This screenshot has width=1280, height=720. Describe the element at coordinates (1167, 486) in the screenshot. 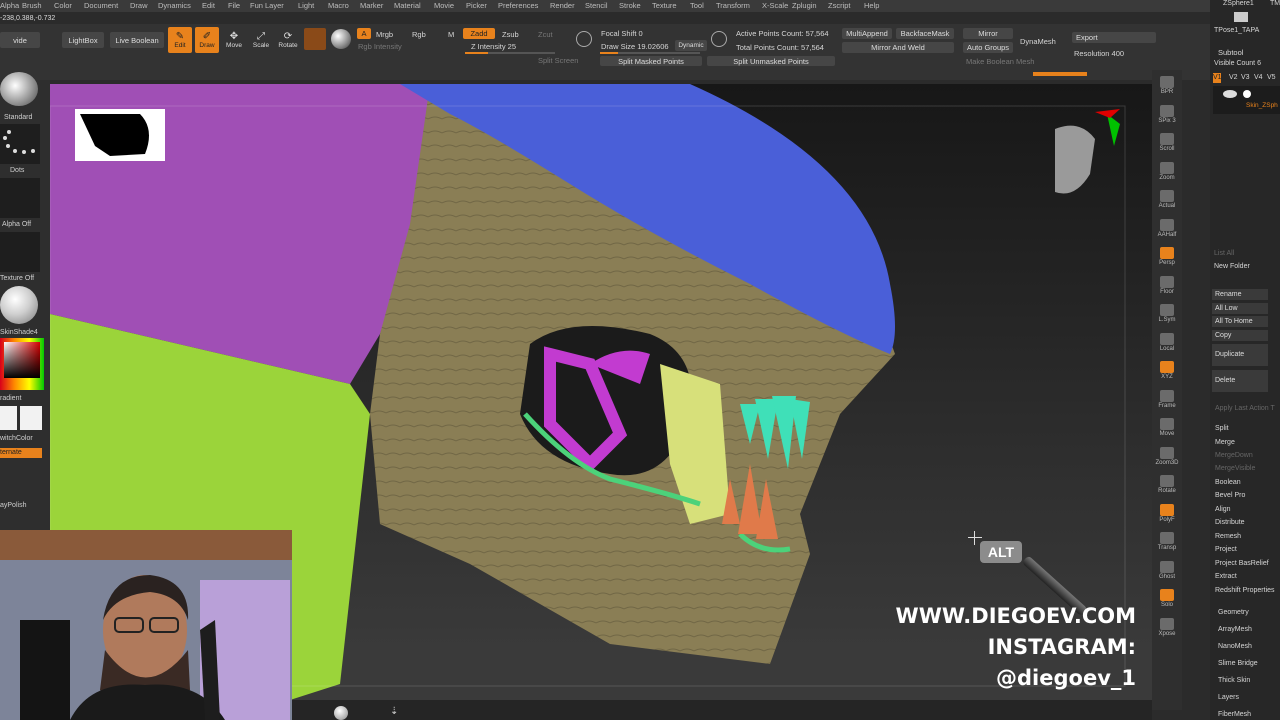

I see `shelf-rotate-button: Rotate` at that location.